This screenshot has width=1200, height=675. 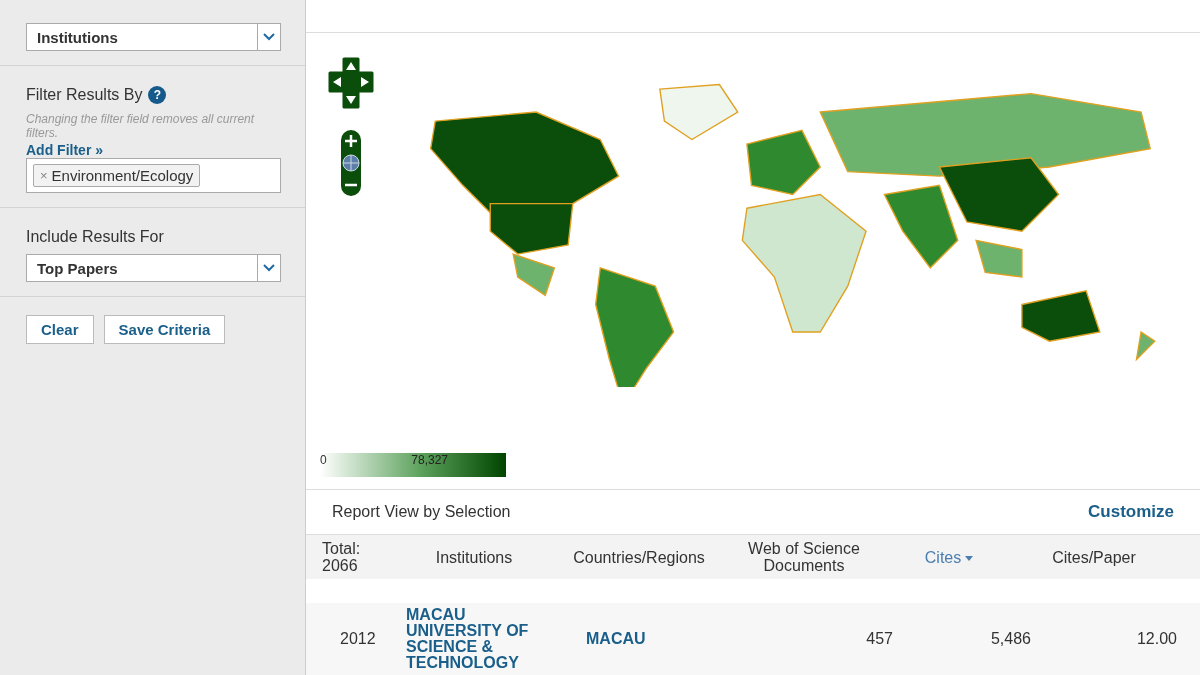 I want to click on include-select: Top Papers, so click(x=153, y=268).